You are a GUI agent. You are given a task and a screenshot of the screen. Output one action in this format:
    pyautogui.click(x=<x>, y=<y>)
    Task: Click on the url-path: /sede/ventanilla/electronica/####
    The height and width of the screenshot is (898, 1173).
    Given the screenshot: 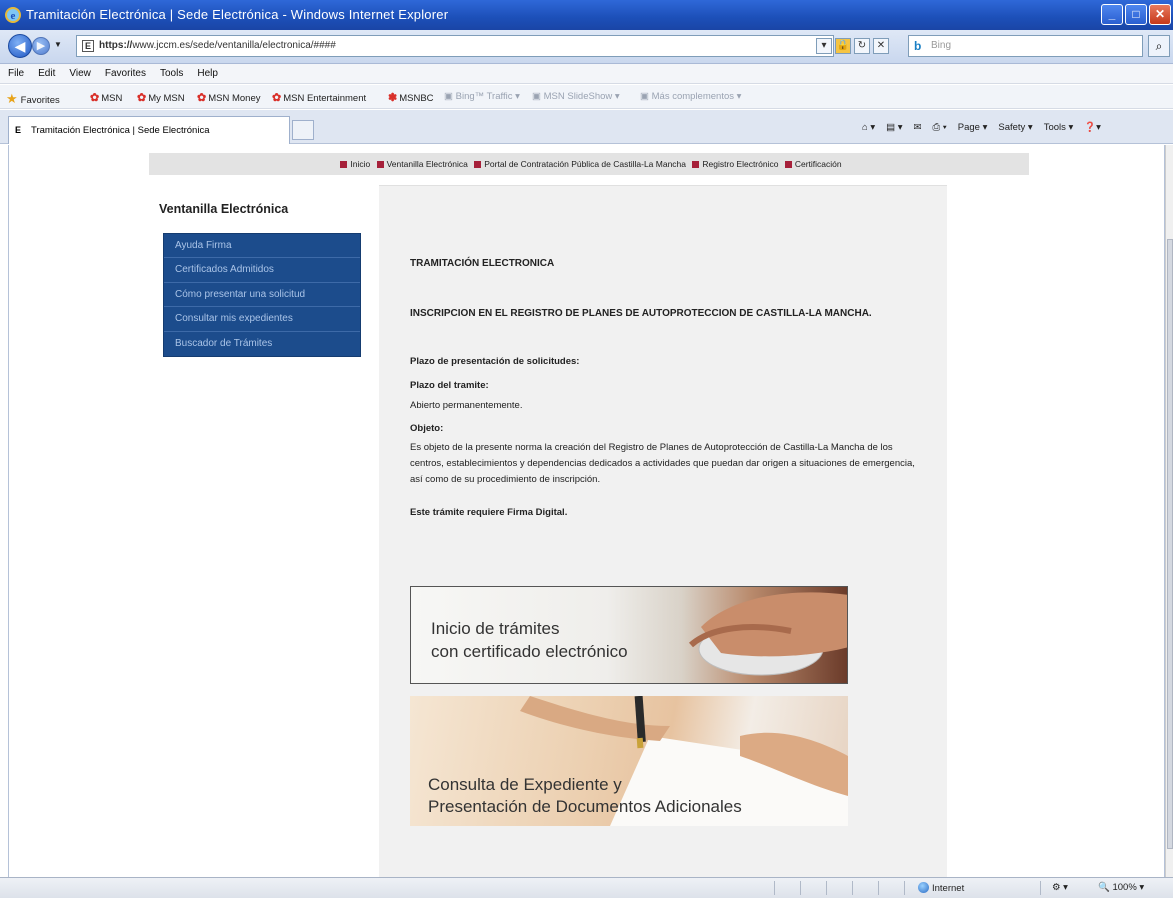 What is the action you would take?
    pyautogui.click(x=263, y=45)
    